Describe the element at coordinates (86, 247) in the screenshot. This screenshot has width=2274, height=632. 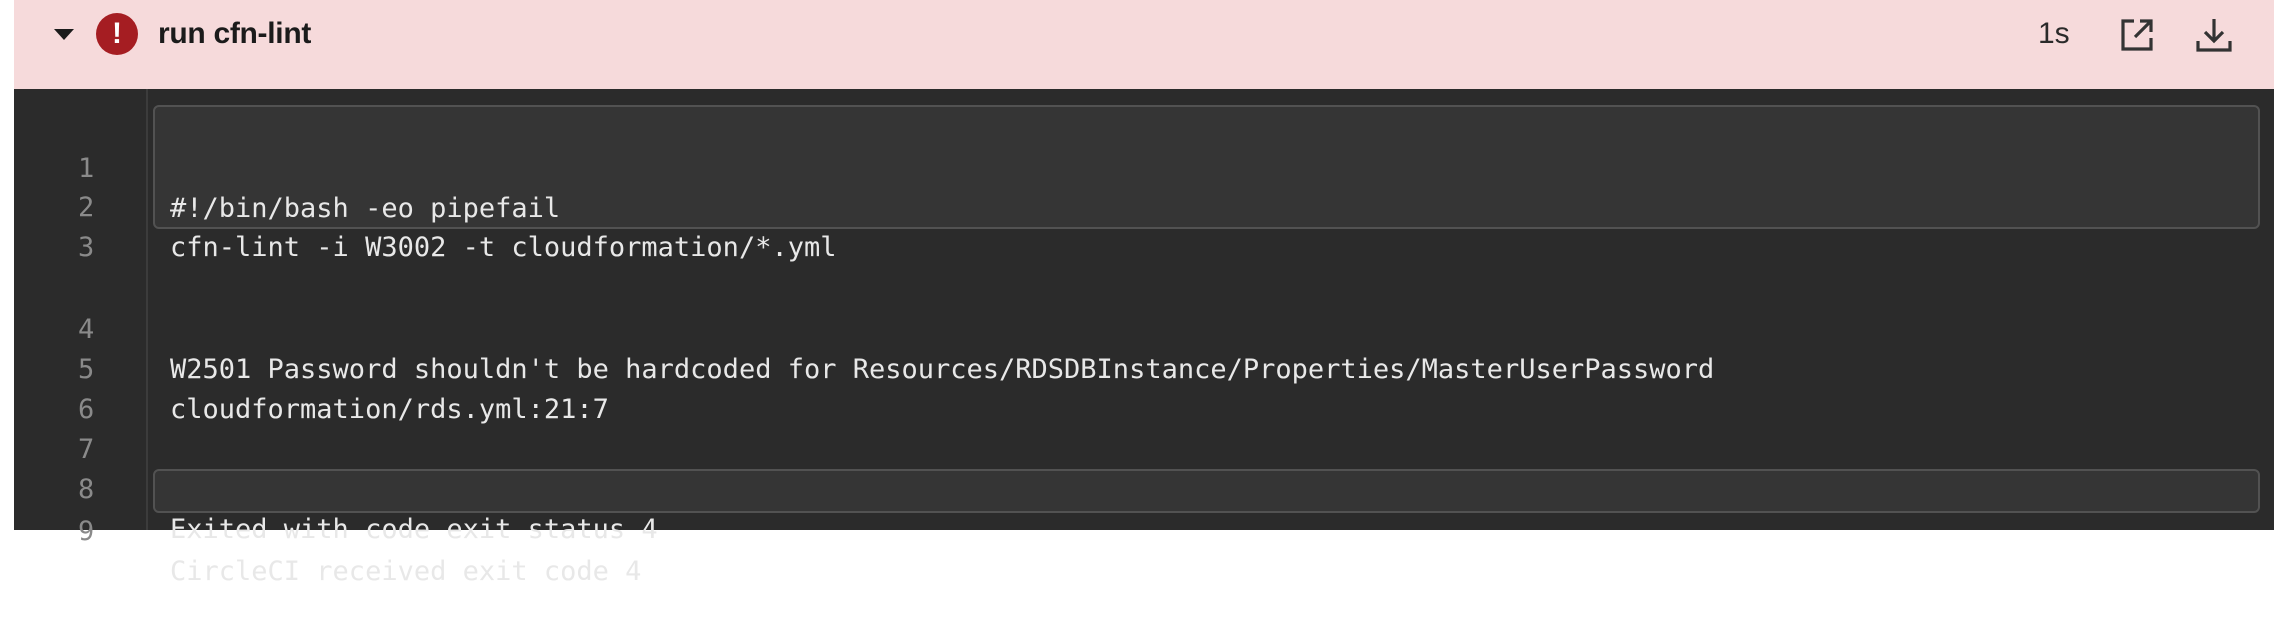
I see `line-number: 3` at that location.